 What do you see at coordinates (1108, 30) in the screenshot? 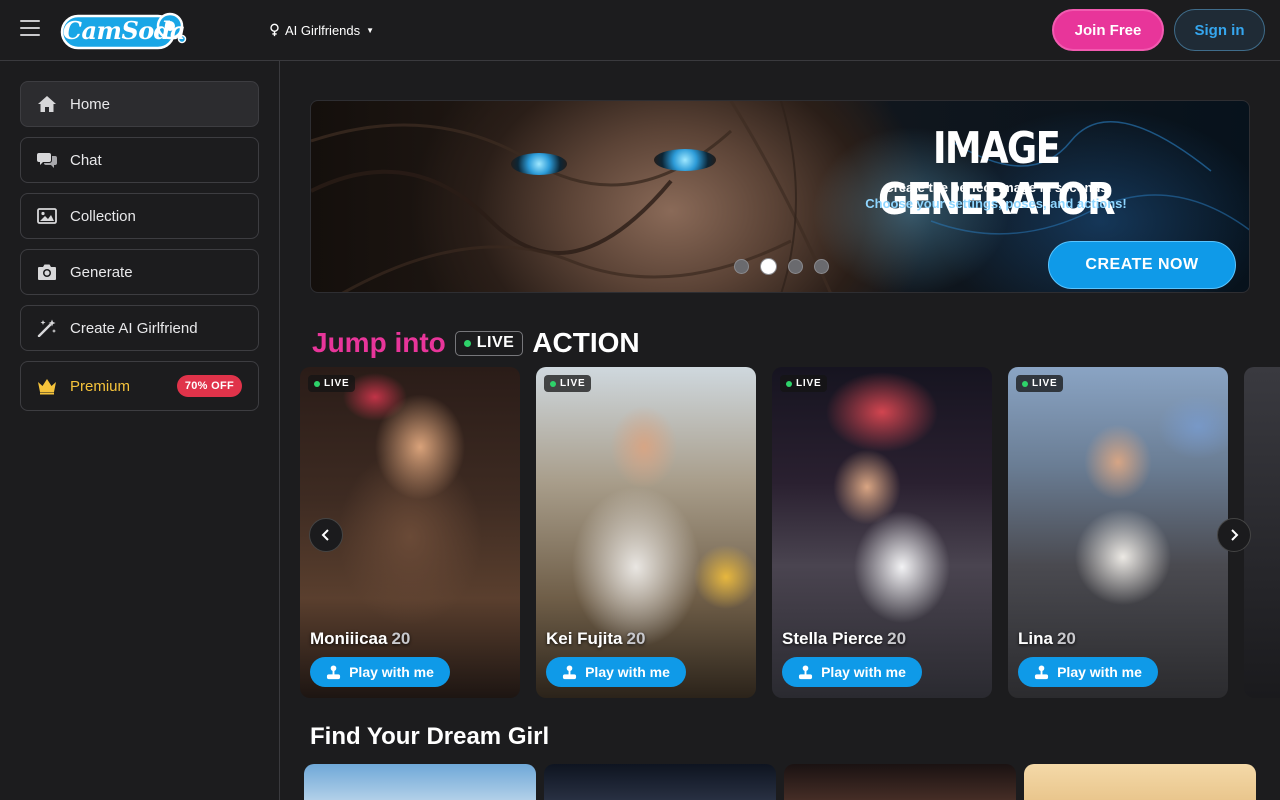
I see `join-free-button: Join Free` at bounding box center [1108, 30].